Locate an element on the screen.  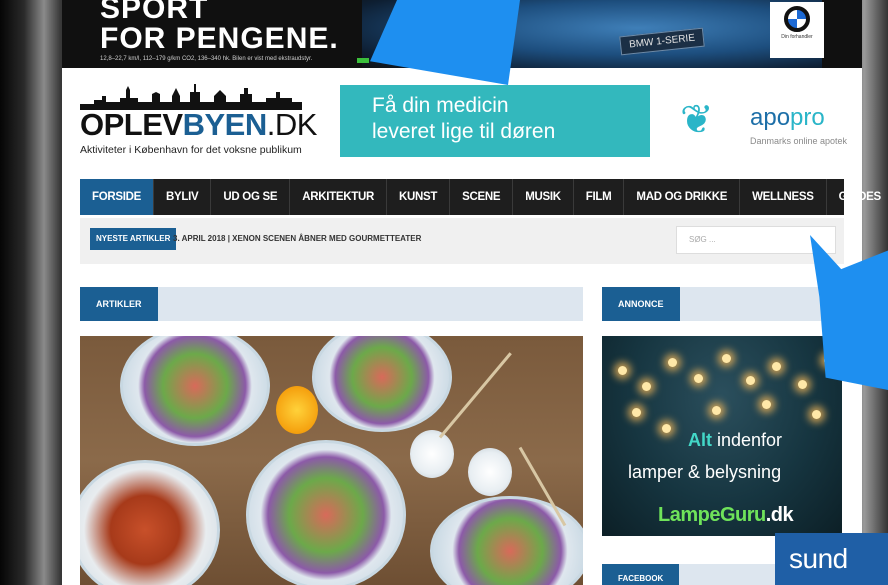
nav-item-arkitektur: ARKITEKTUR is located at coordinates (338, 197).